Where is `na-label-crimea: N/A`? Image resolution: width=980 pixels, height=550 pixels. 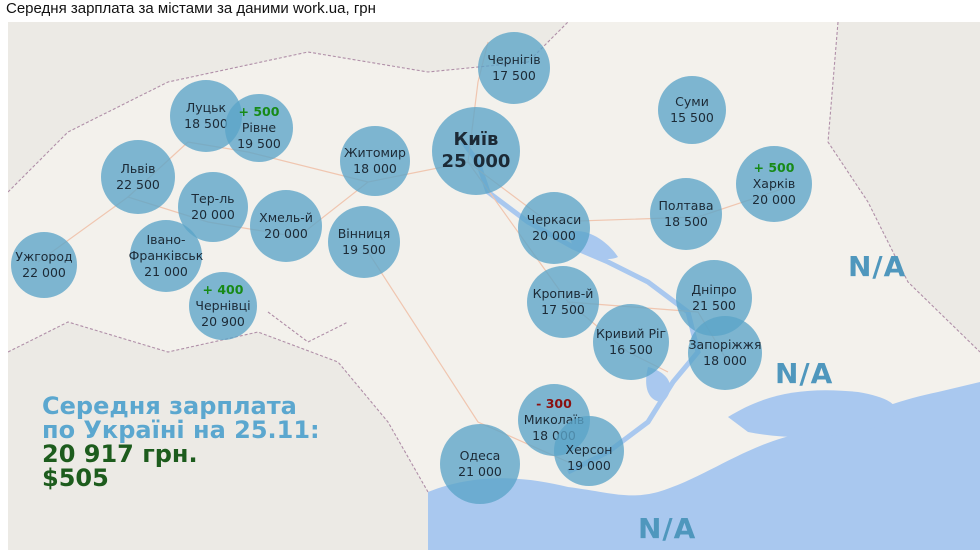 na-label-crimea: N/A is located at coordinates (667, 528).